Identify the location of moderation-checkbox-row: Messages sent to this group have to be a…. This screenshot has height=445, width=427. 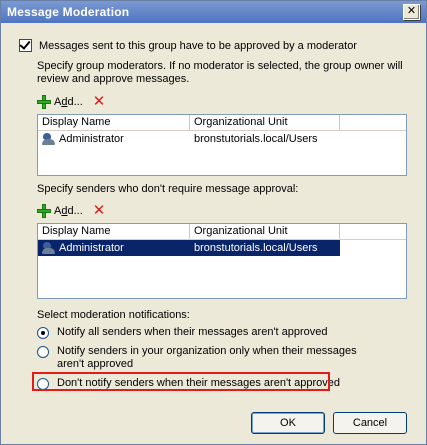
(188, 45).